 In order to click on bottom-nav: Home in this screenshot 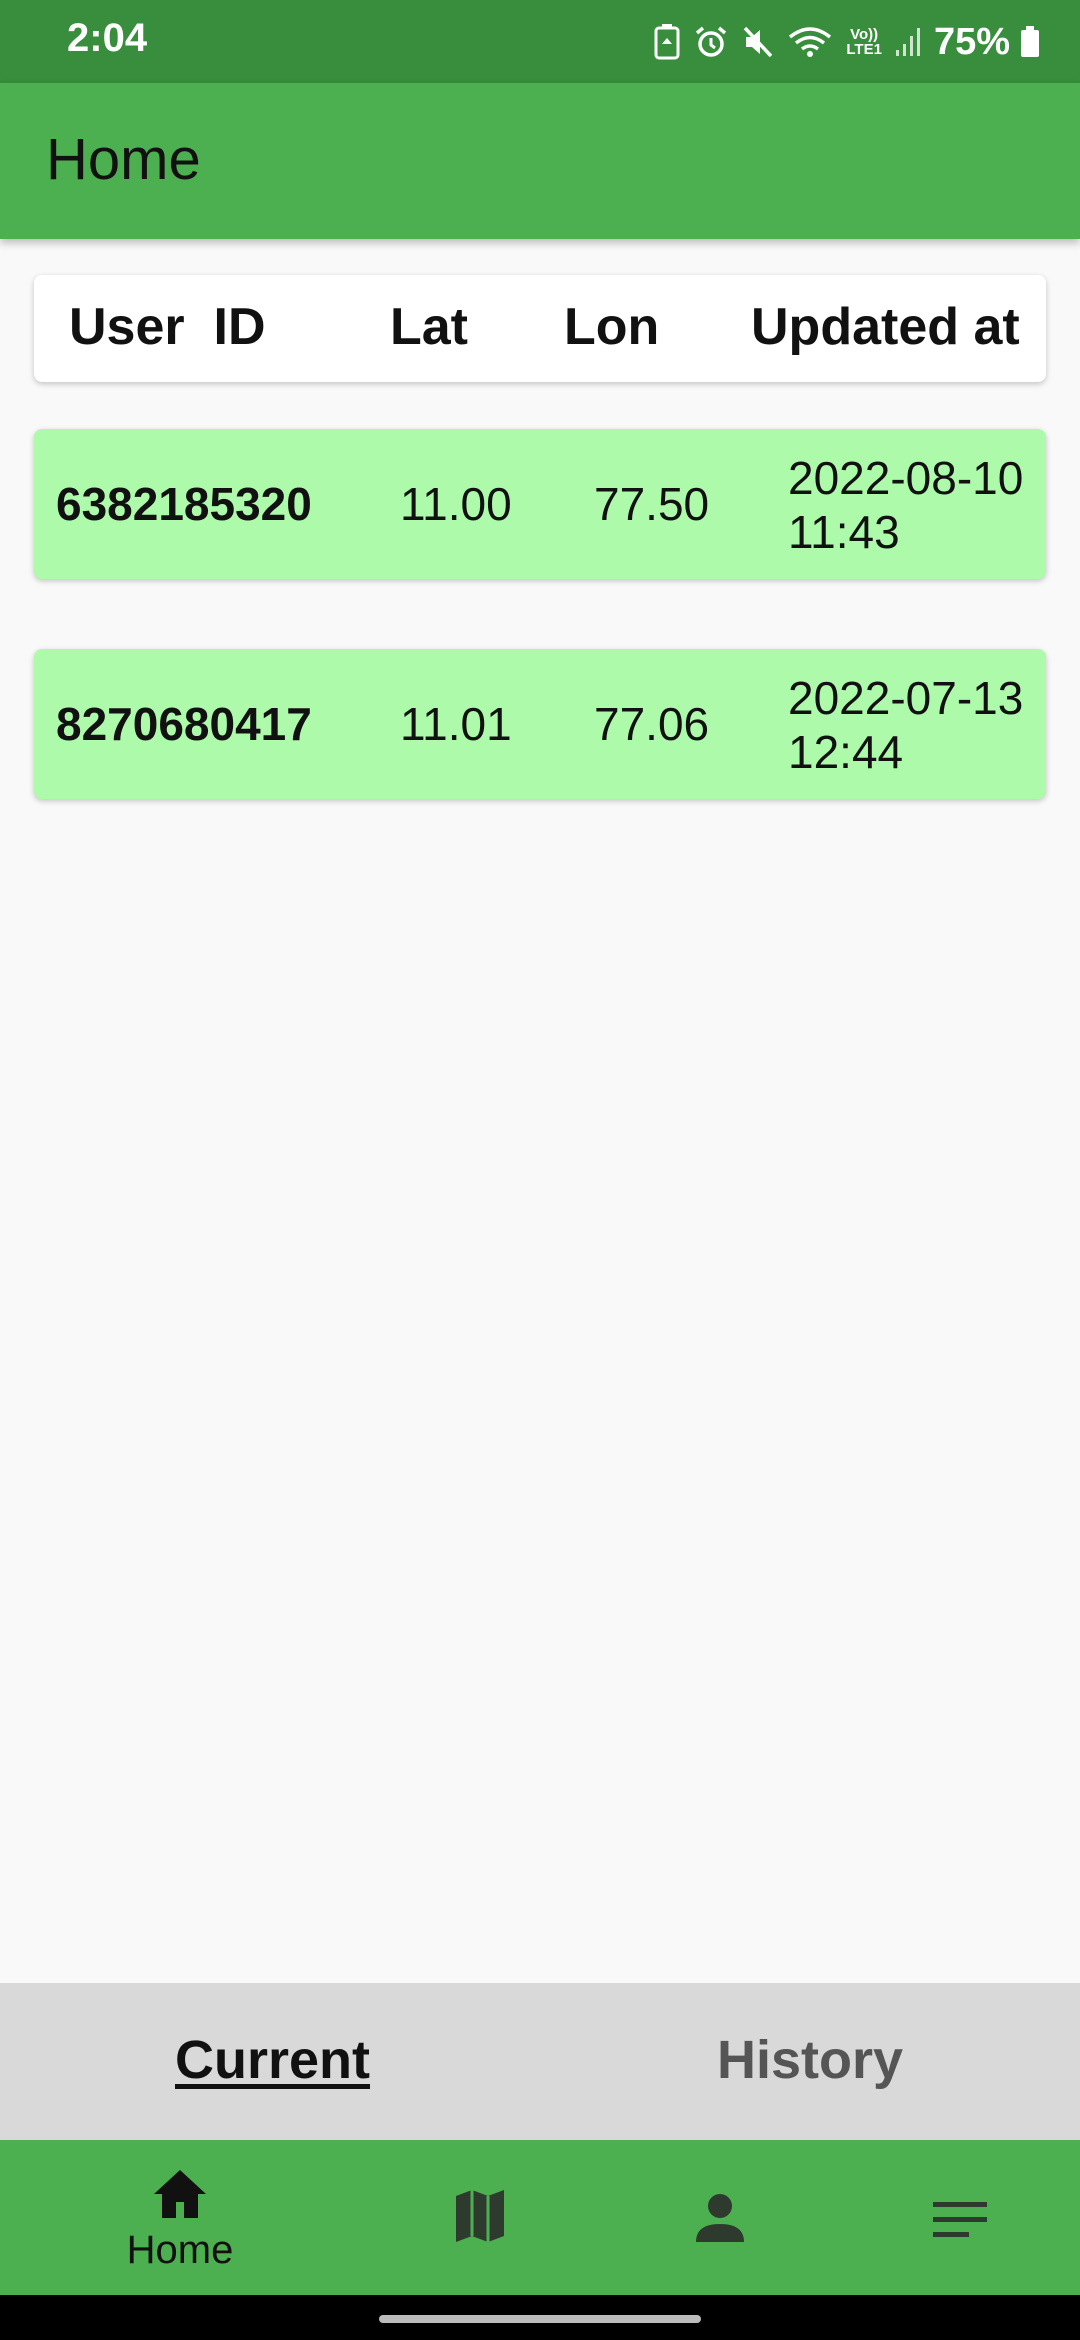, I will do `click(540, 2217)`.